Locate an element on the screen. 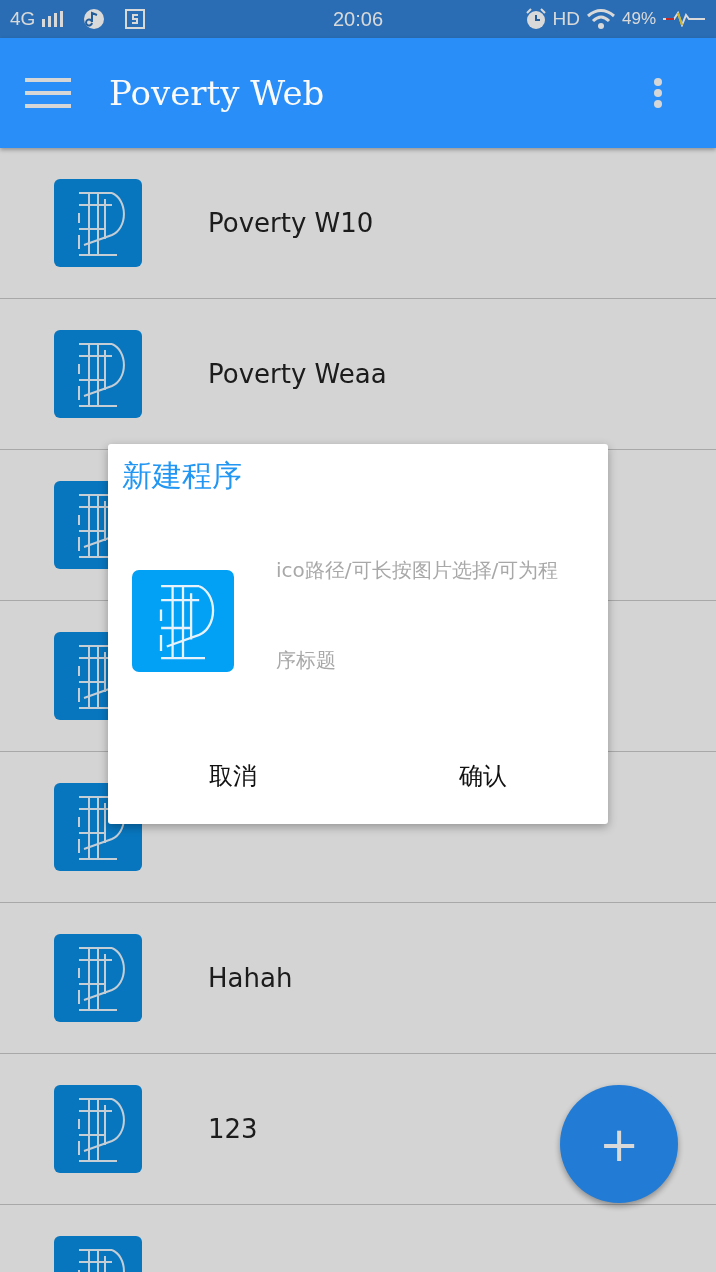 This screenshot has height=1272, width=716. item-title: 123 is located at coordinates (233, 1129).